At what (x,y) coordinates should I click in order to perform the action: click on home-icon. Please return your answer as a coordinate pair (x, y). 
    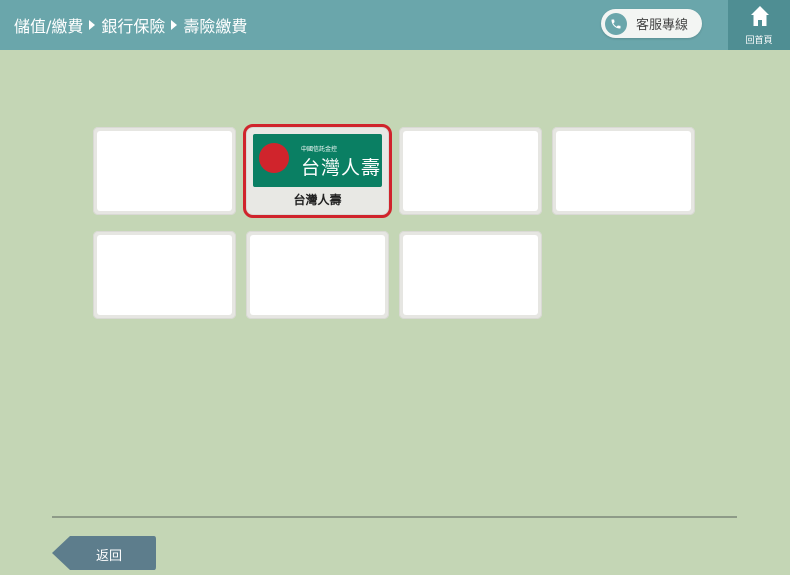
    Looking at the image, I should click on (760, 16).